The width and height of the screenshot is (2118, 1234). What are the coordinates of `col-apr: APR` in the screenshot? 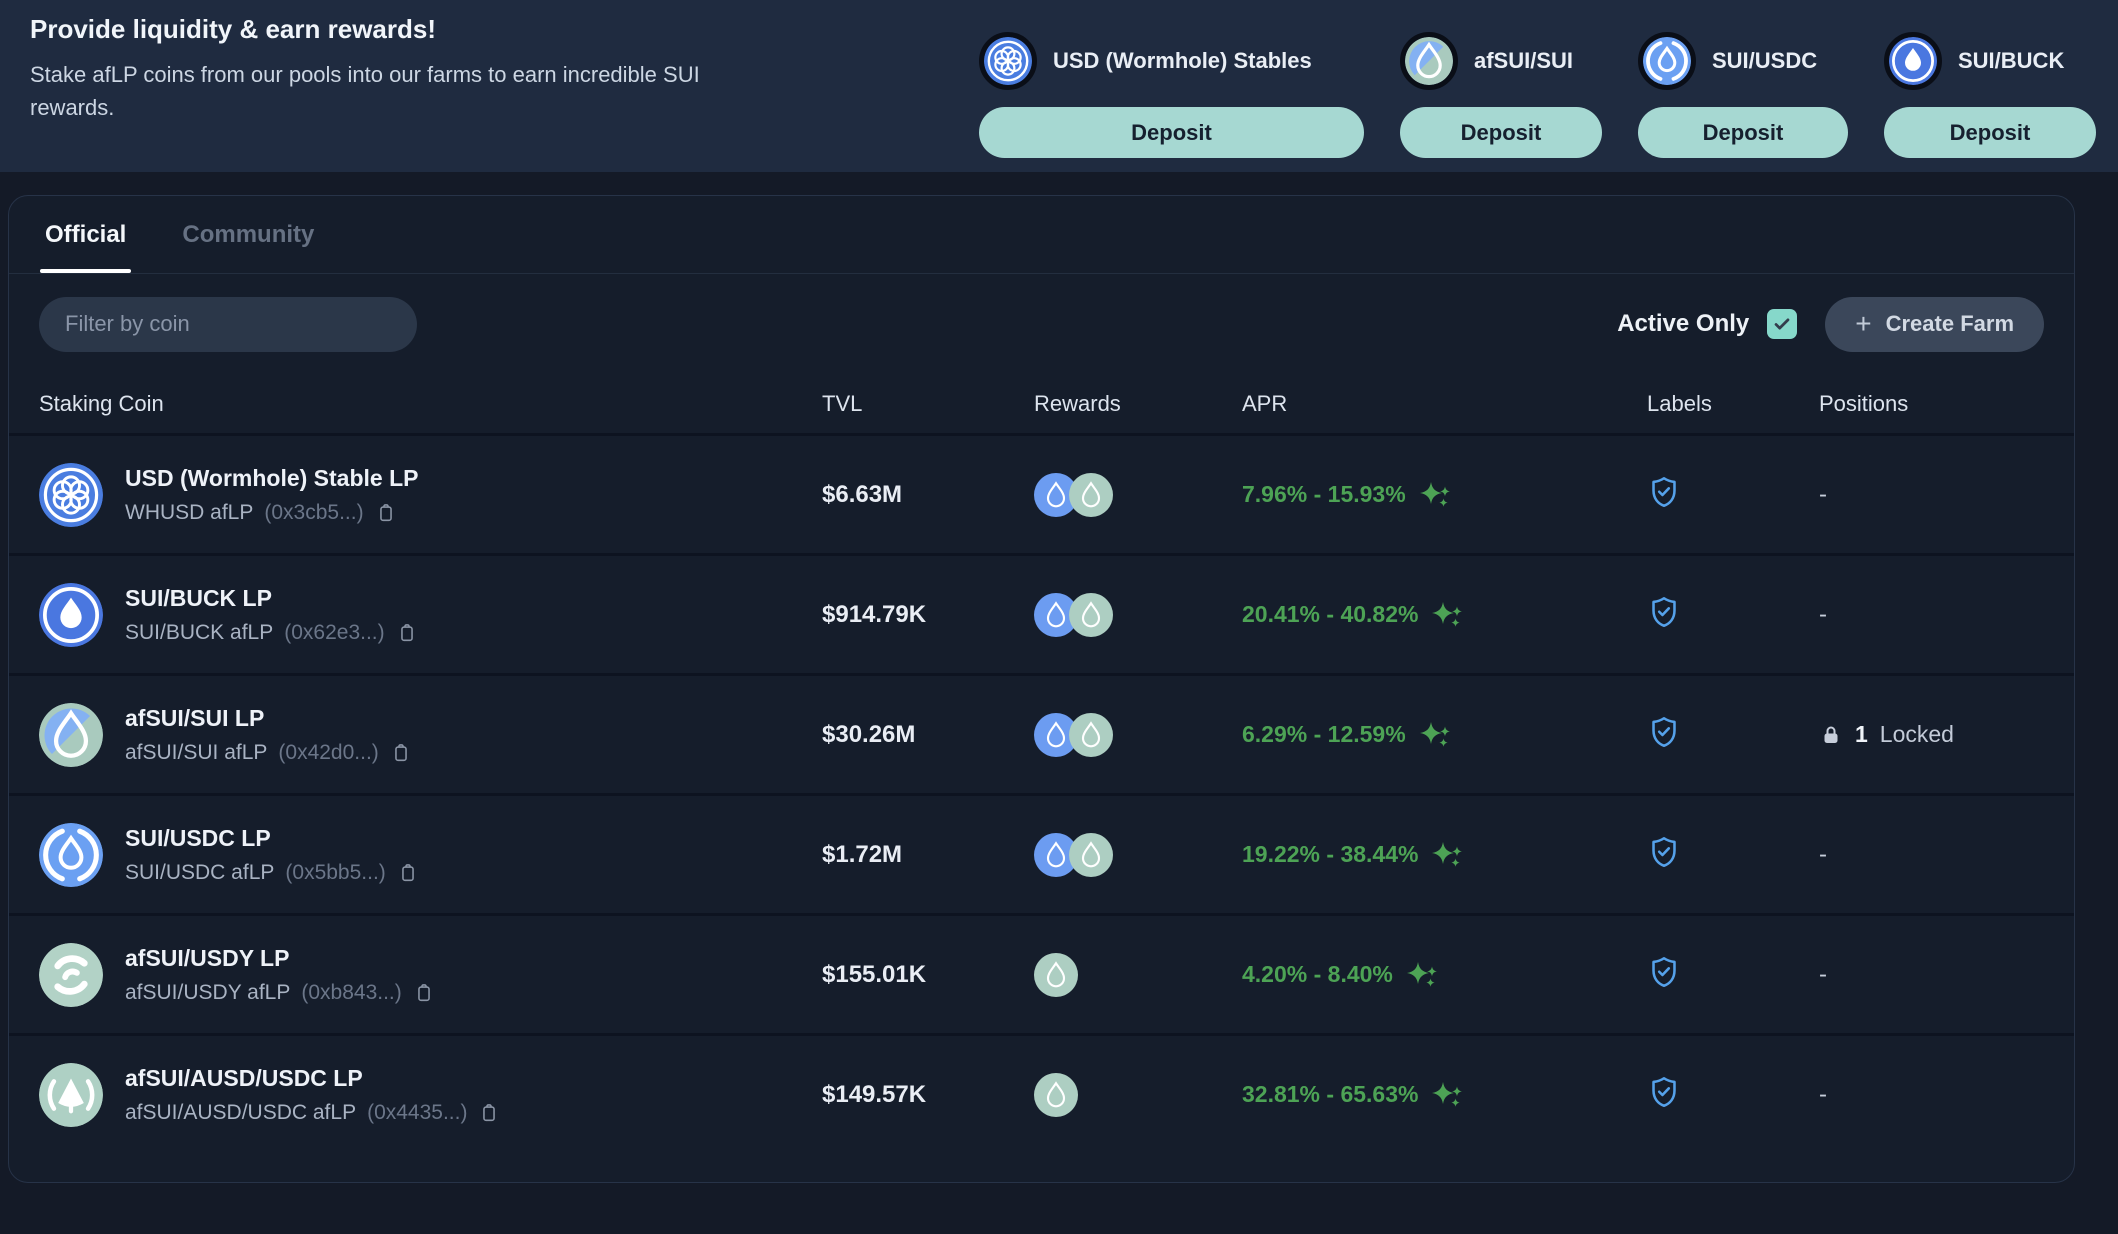 It's located at (1265, 403).